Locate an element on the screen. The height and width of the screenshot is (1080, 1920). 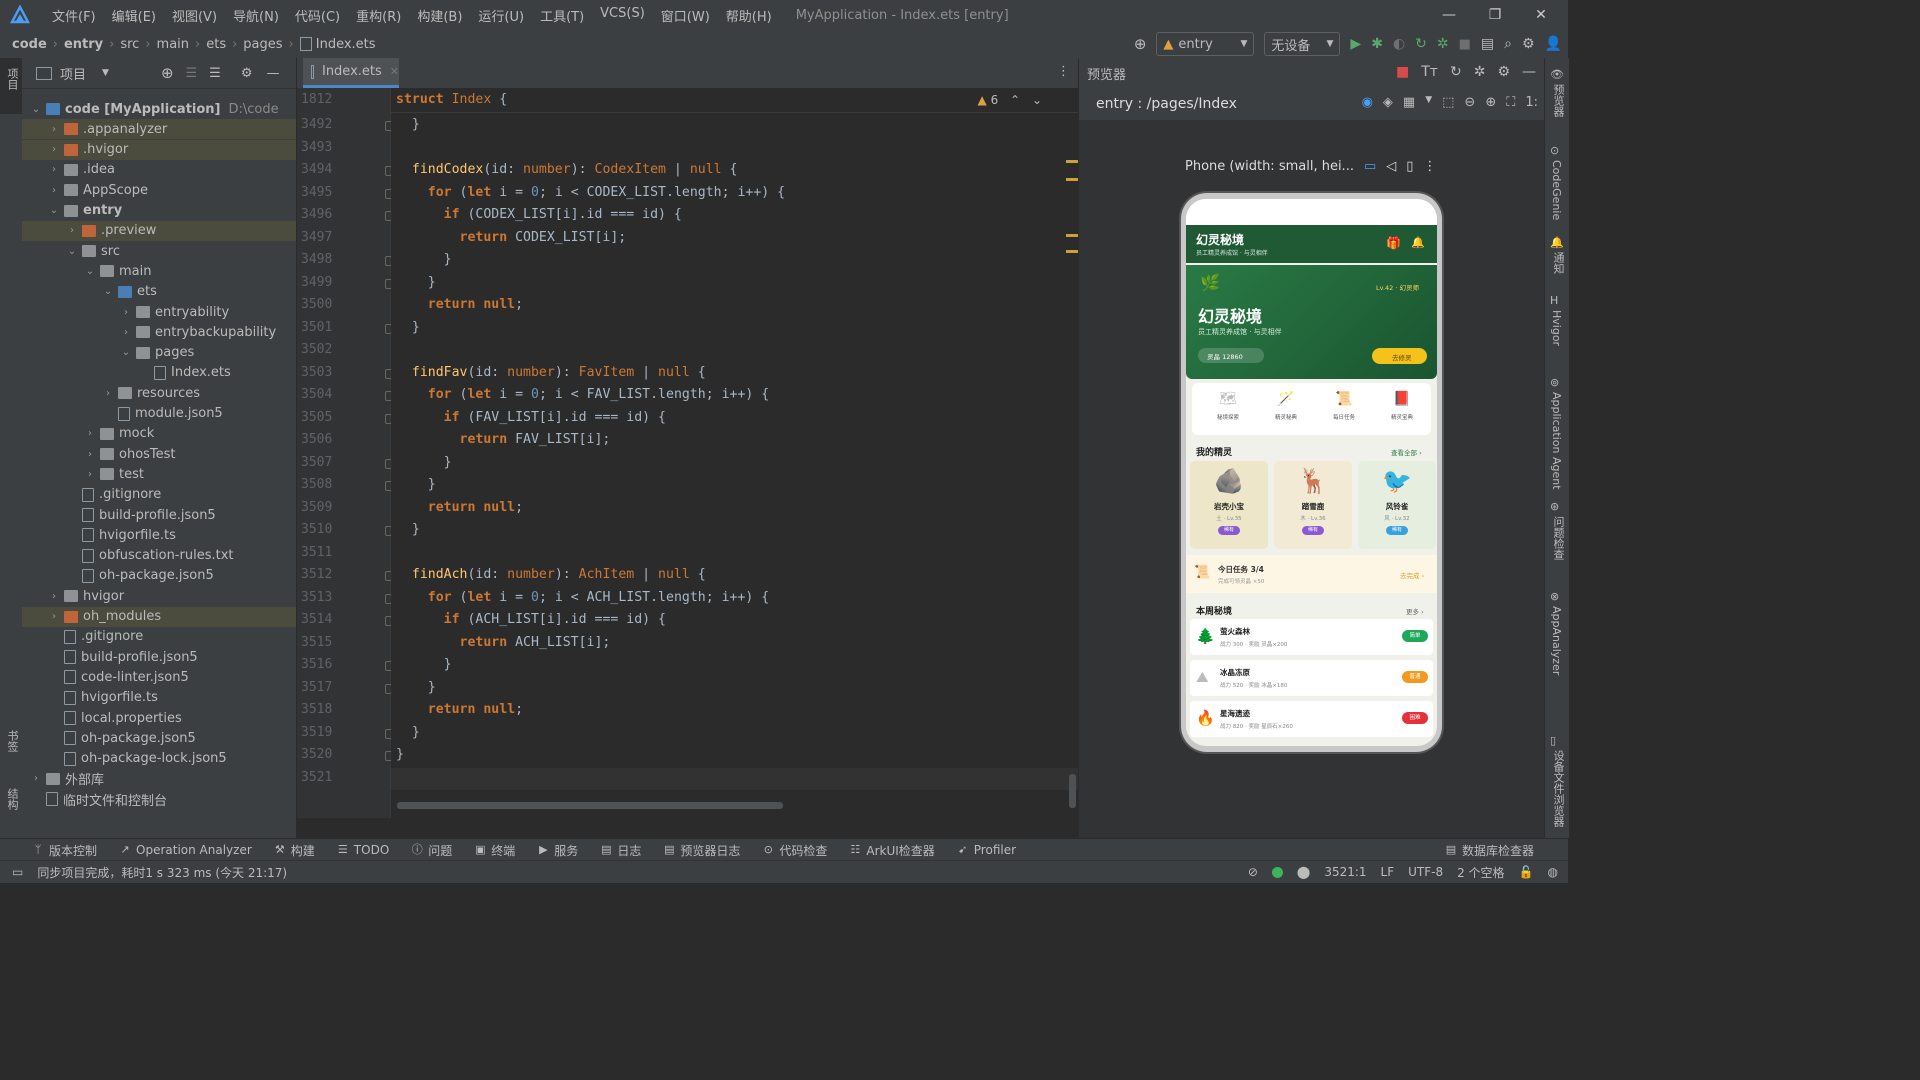
indent-setting: 2 个空格 is located at coordinates (1480, 872).